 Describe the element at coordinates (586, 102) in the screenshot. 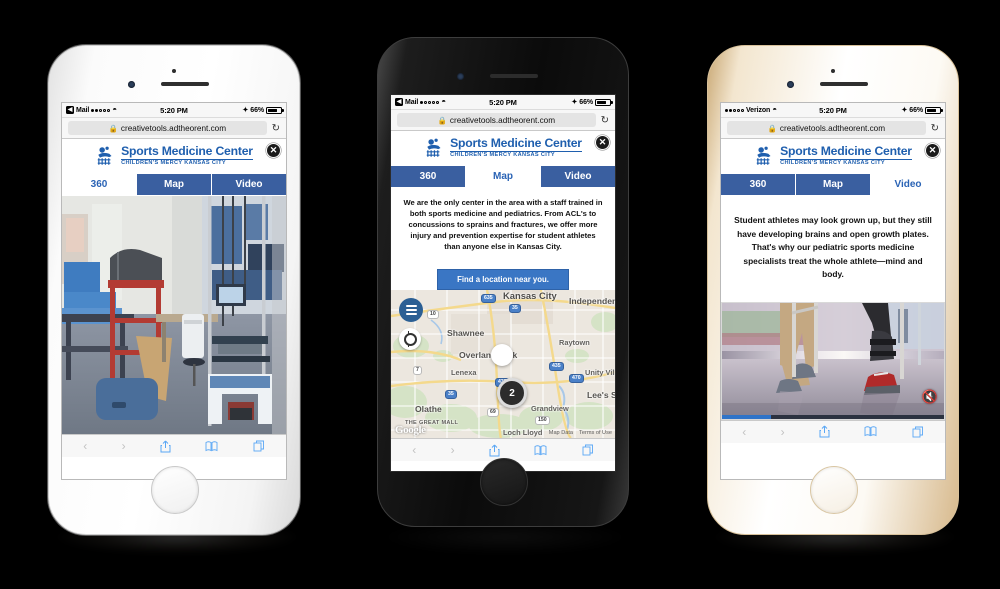

I see `battery-percent-2: 66%` at that location.